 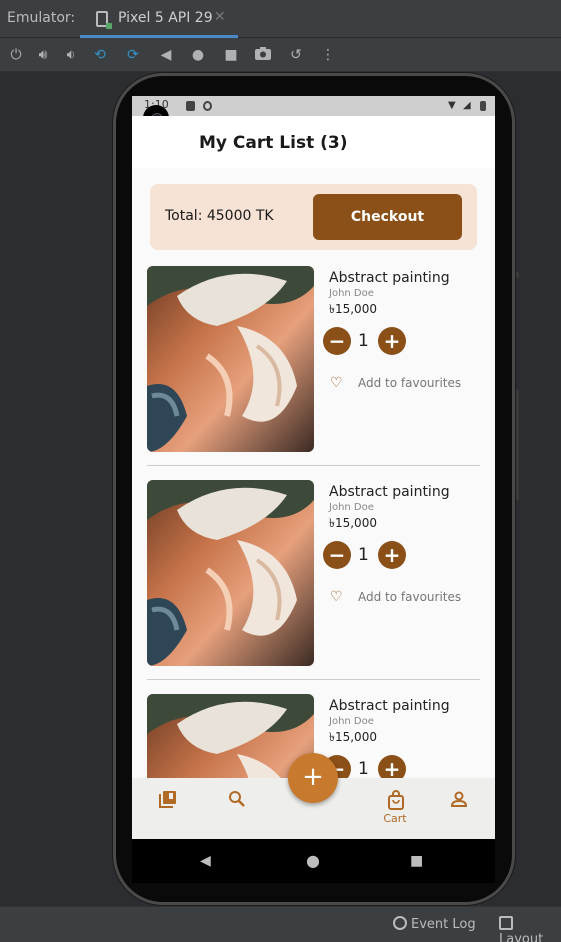 I want to click on sync-icon, so click(x=207, y=106).